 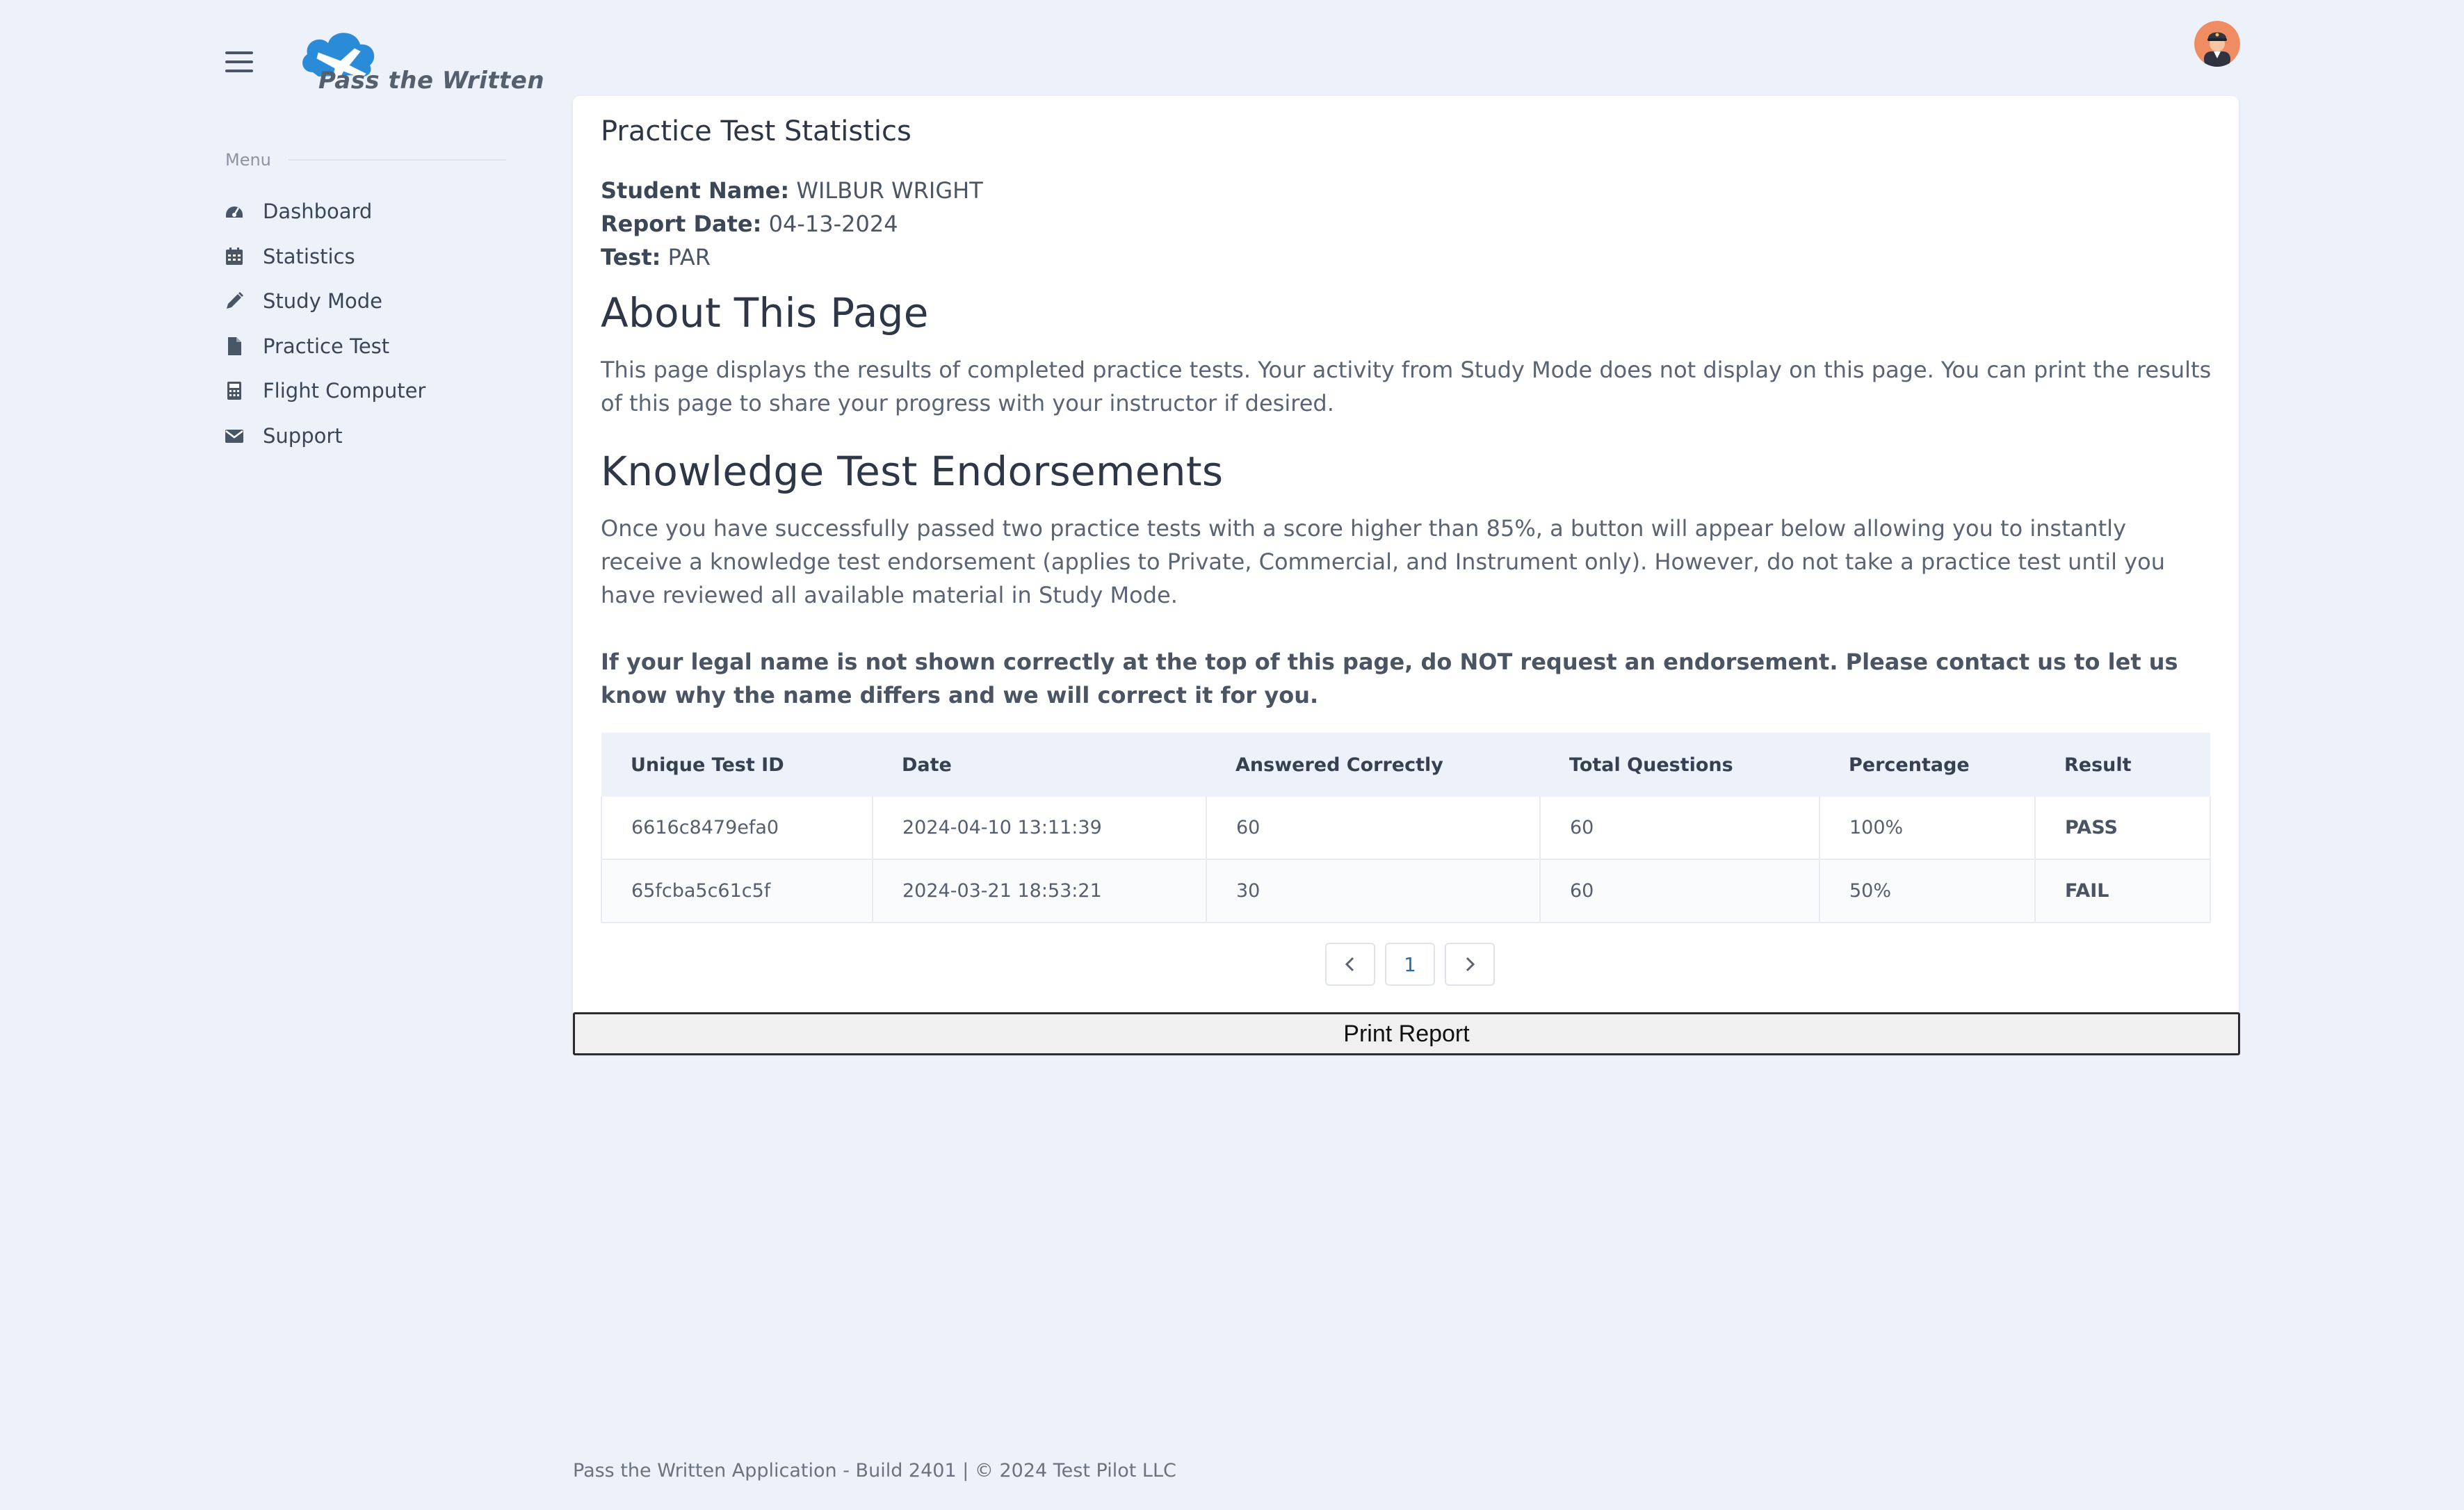 I want to click on print-report-button: Print Report, so click(x=1406, y=1033).